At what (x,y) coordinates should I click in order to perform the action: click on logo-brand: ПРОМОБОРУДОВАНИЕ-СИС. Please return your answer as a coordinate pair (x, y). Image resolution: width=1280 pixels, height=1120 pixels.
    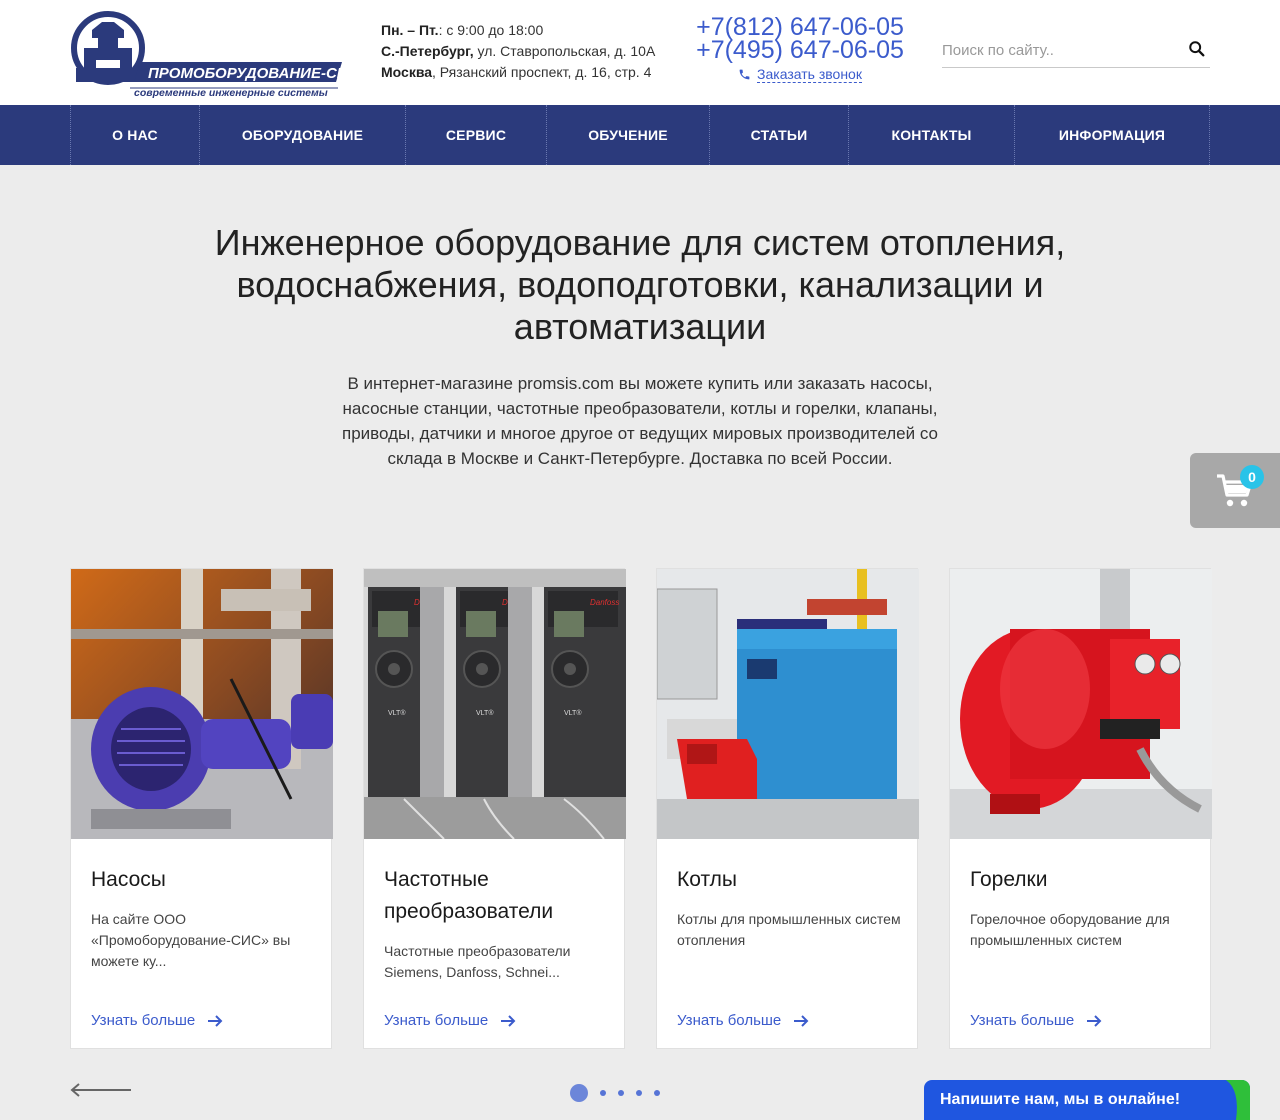
    Looking at the image, I should click on (246, 73).